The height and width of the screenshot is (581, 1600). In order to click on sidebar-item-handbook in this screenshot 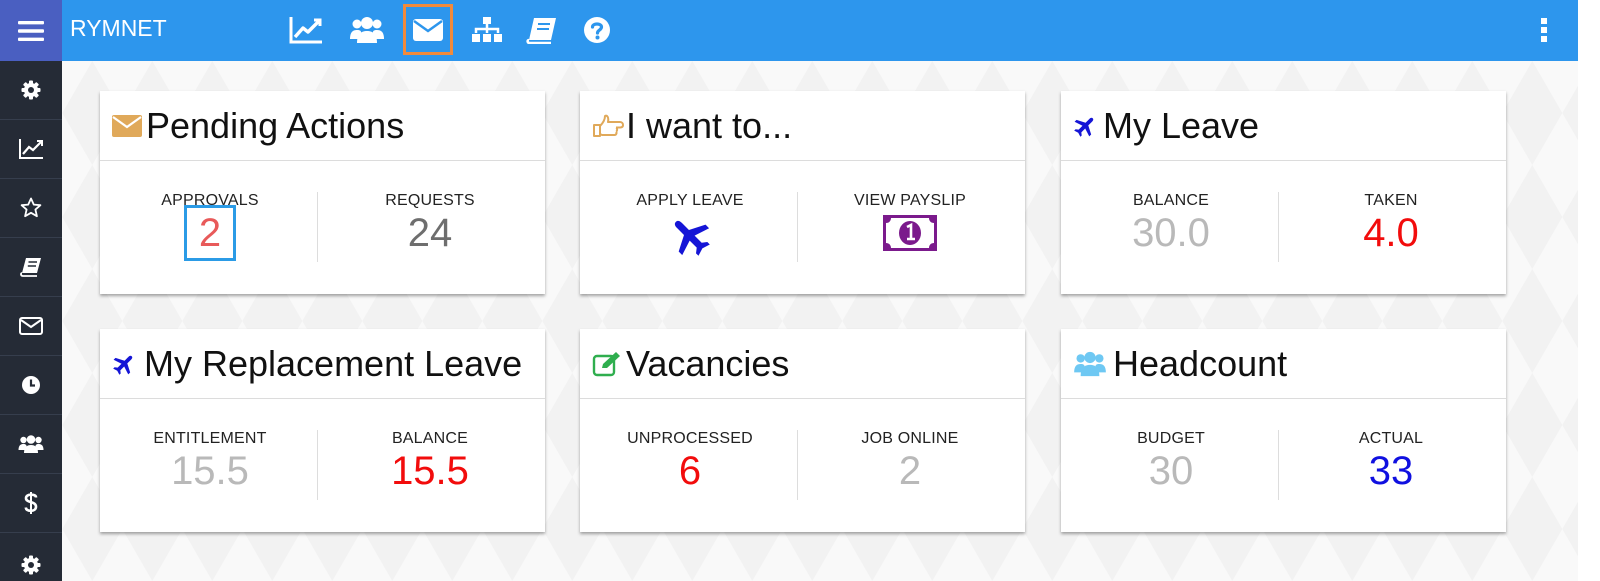, I will do `click(31, 267)`.